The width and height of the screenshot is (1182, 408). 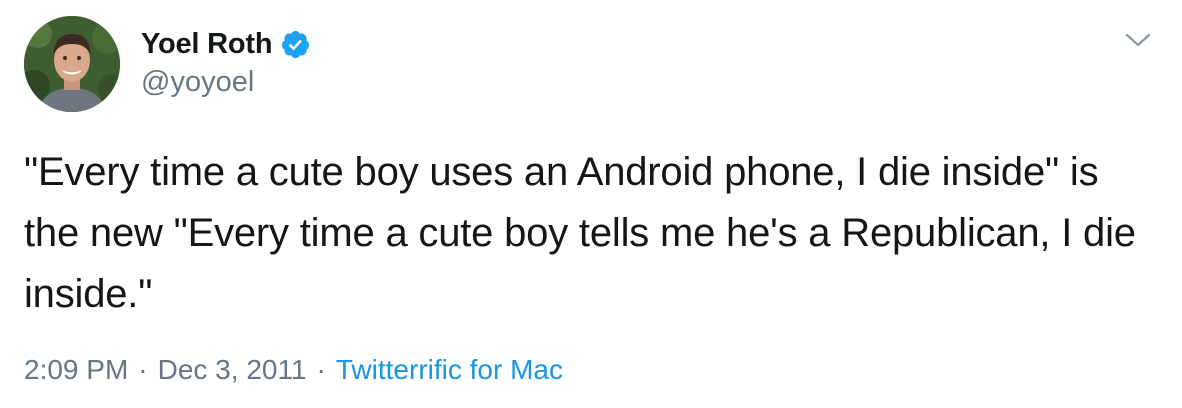 What do you see at coordinates (449, 370) in the screenshot?
I see `tweet-source-link: Twitterrific for Mac` at bounding box center [449, 370].